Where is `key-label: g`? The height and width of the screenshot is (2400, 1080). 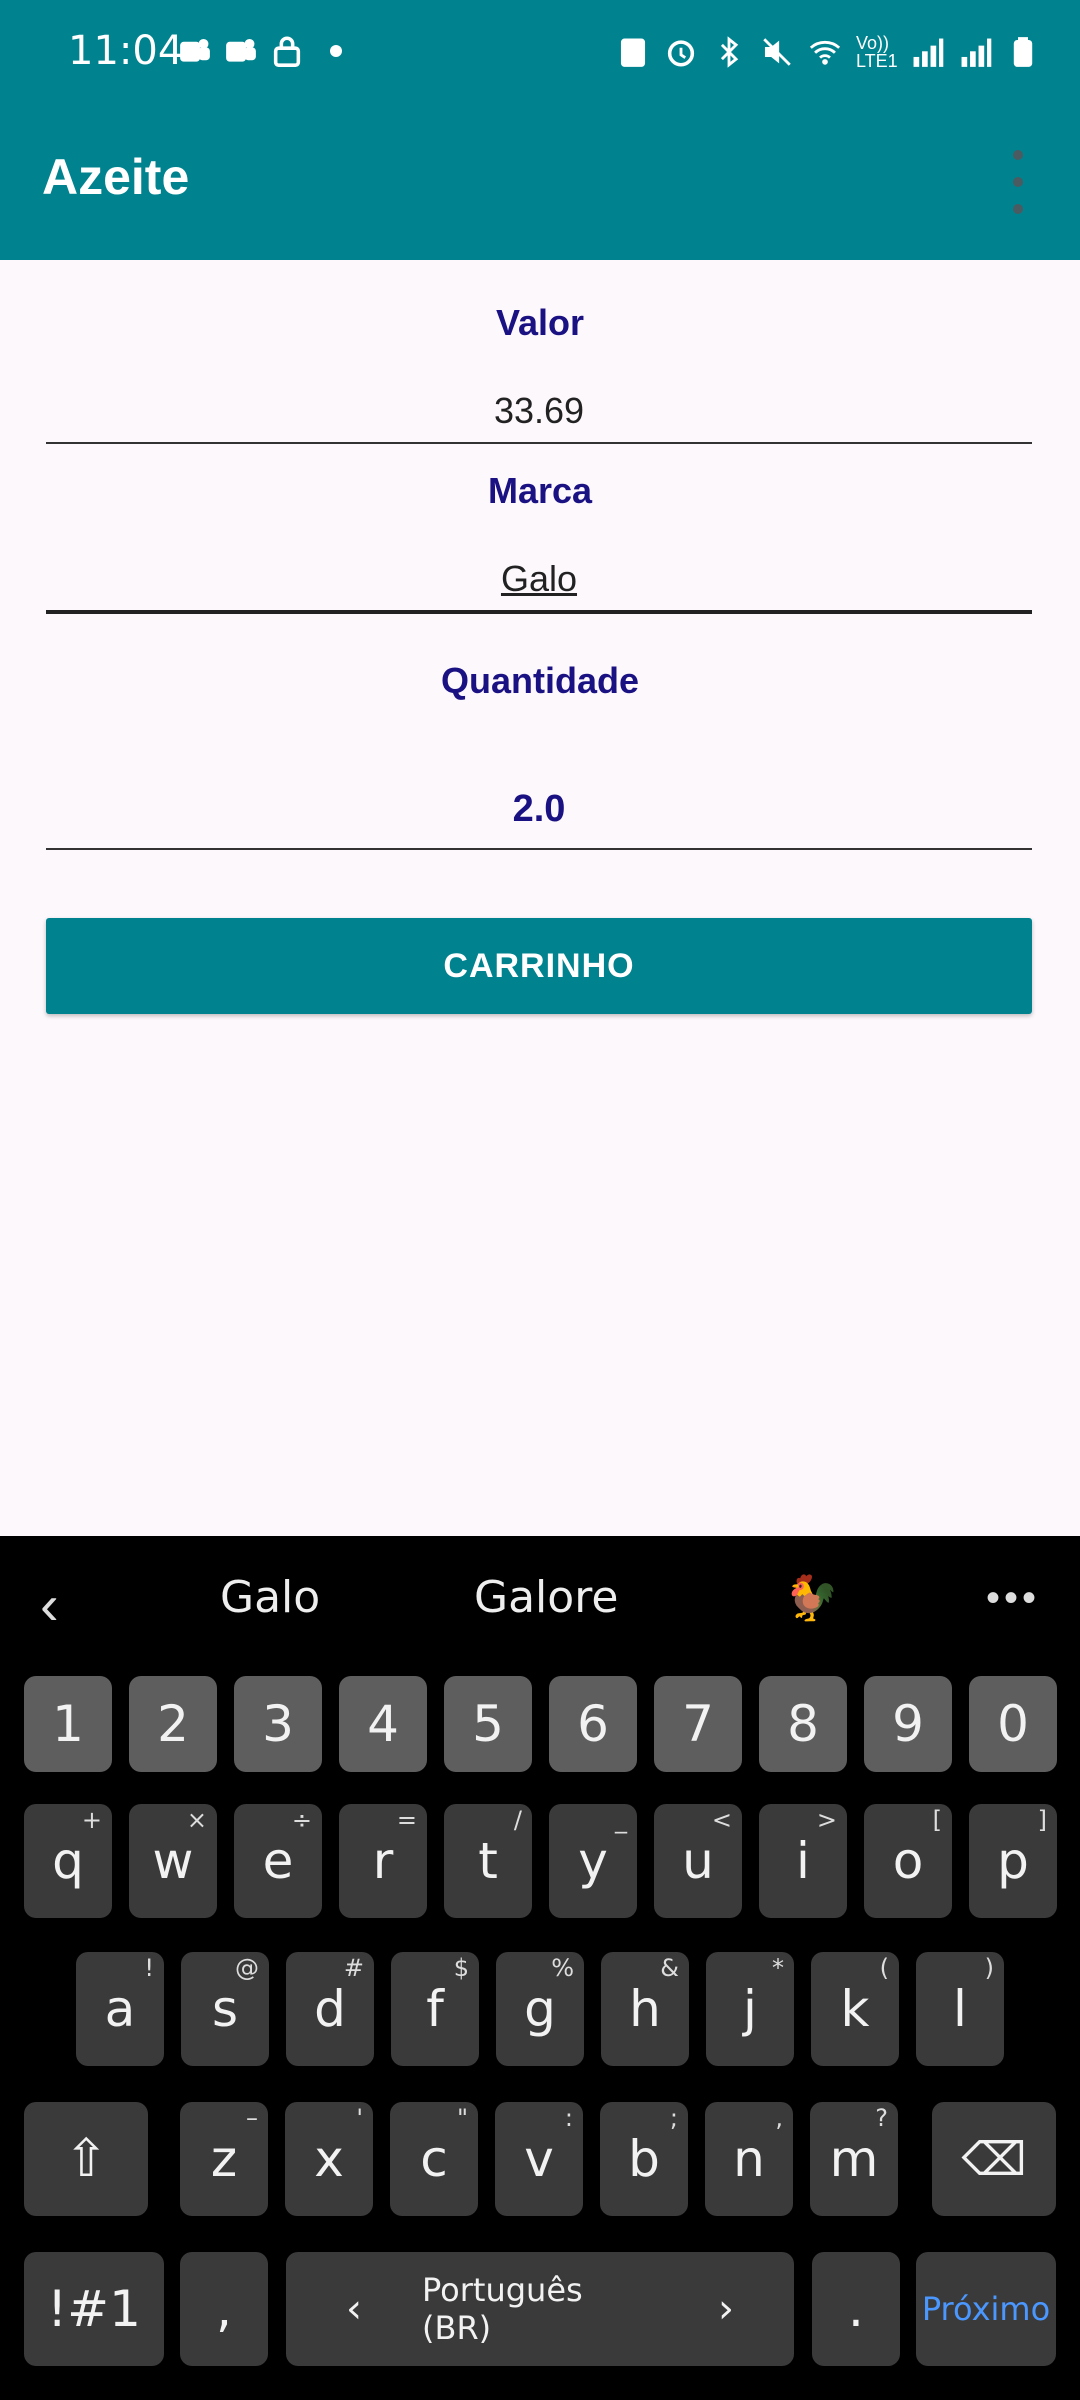
key-label: g is located at coordinates (540, 2009).